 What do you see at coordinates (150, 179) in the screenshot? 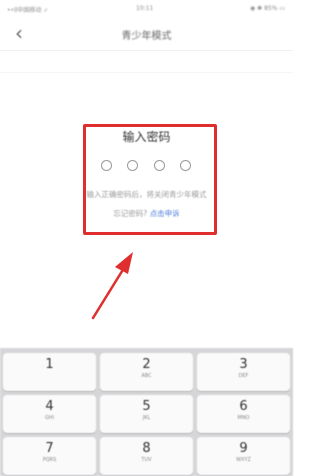
I see `annotation-highlight-box` at bounding box center [150, 179].